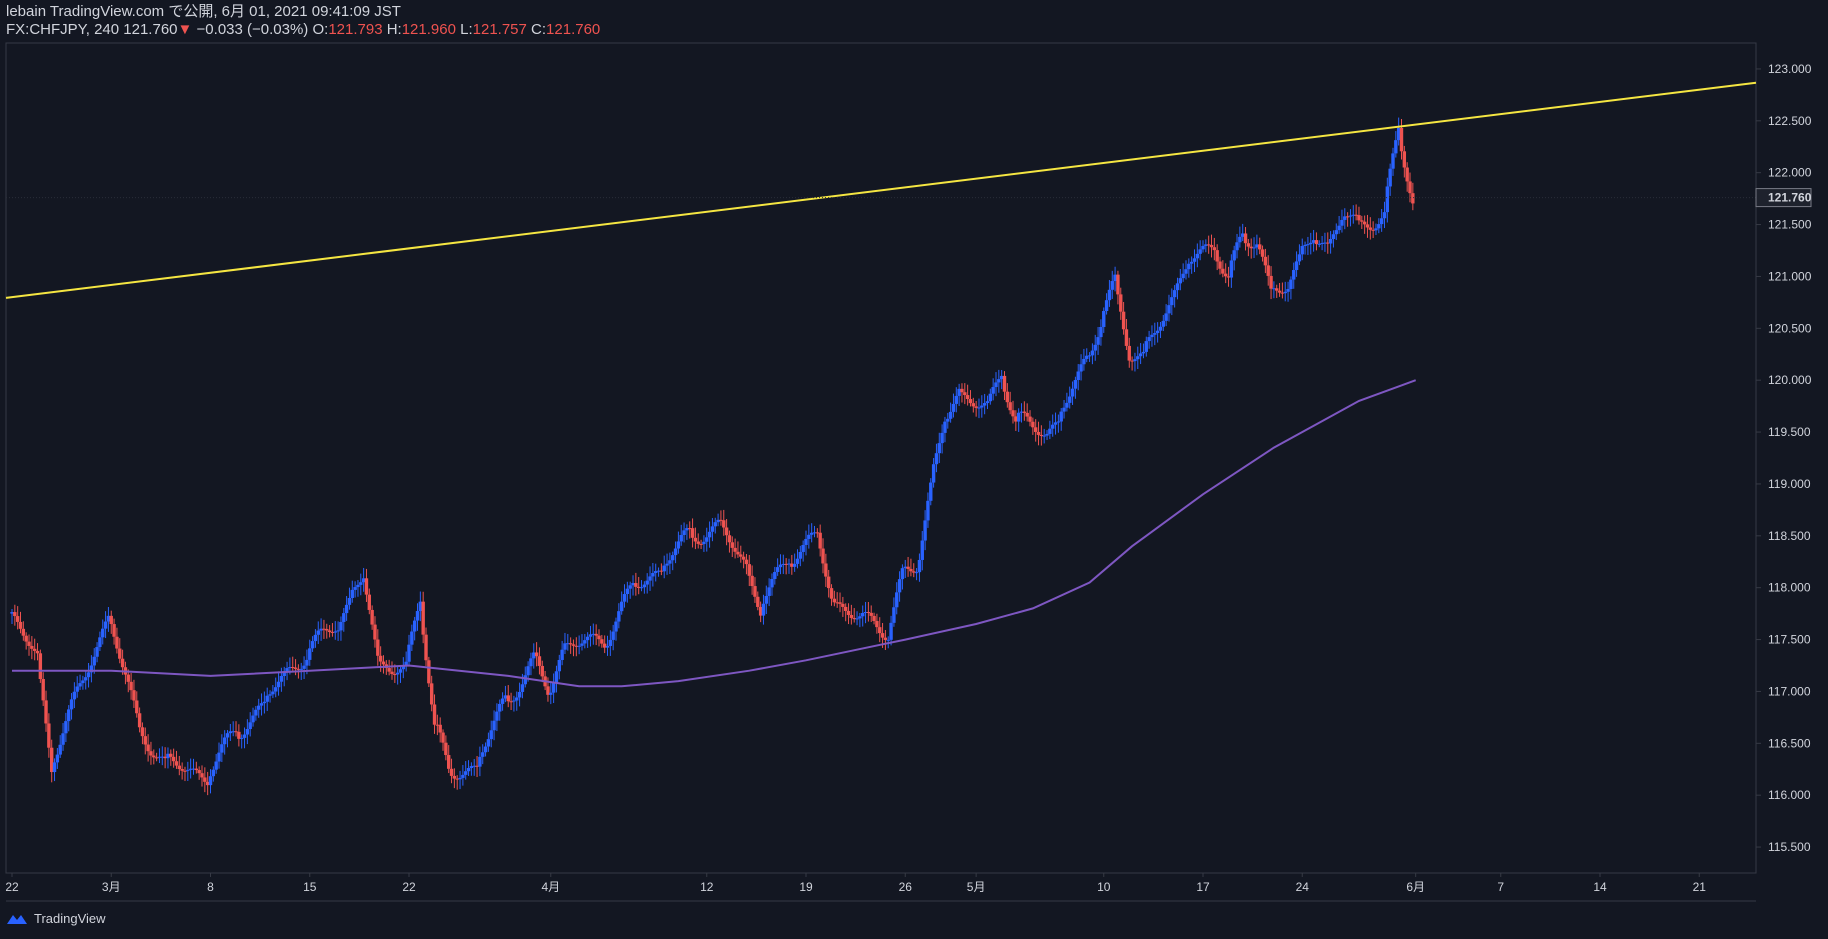  I want to click on y-tick-label: 117.500, so click(1789, 640).